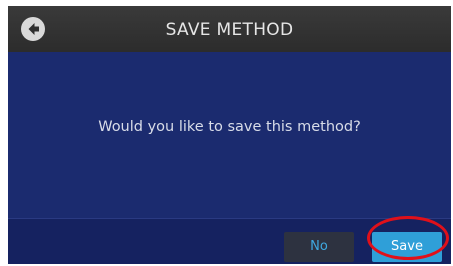 Image resolution: width=453 pixels, height=266 pixels. I want to click on save-button: Save, so click(407, 247).